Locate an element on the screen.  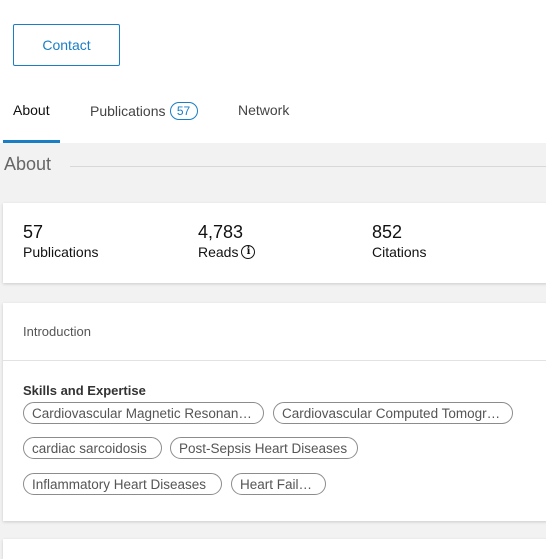
tab-about-label: About is located at coordinates (31, 110).